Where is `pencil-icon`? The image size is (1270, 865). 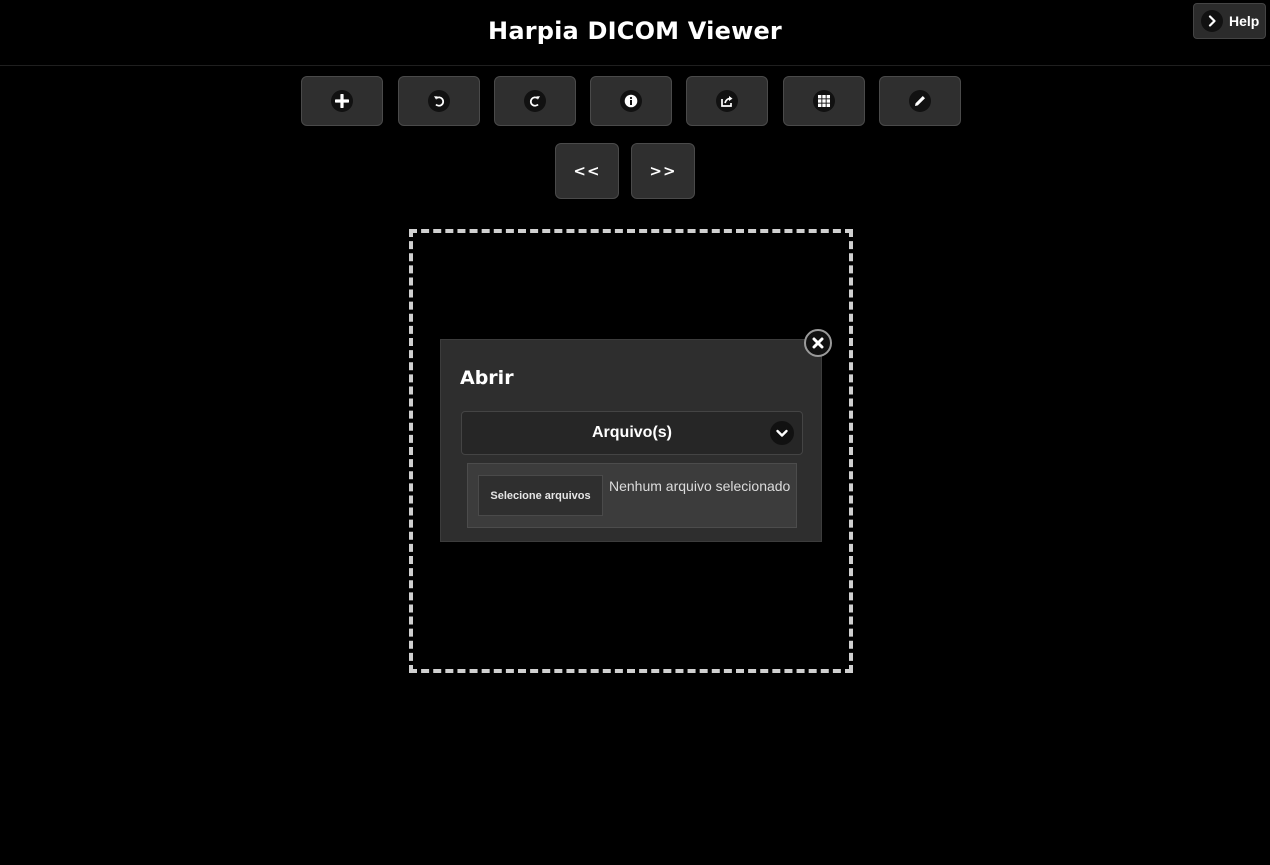
pencil-icon is located at coordinates (920, 101).